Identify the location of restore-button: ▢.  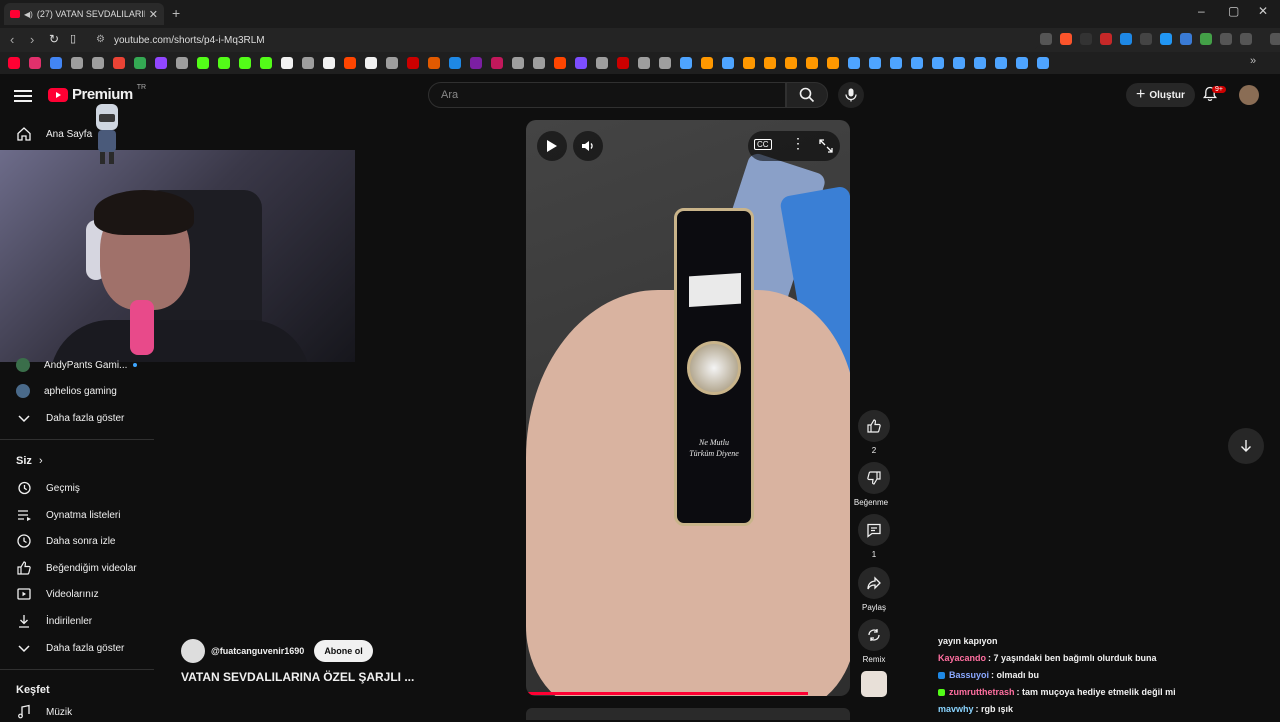
(1233, 11).